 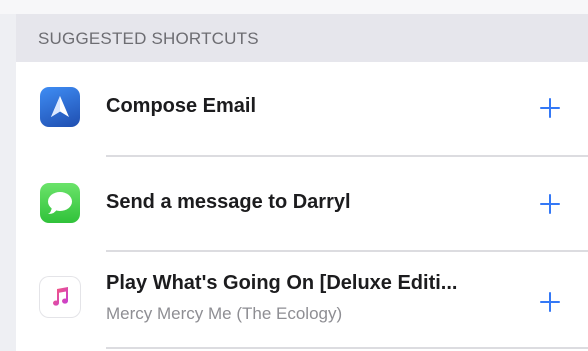 I want to click on messages-icon, so click(x=60, y=203).